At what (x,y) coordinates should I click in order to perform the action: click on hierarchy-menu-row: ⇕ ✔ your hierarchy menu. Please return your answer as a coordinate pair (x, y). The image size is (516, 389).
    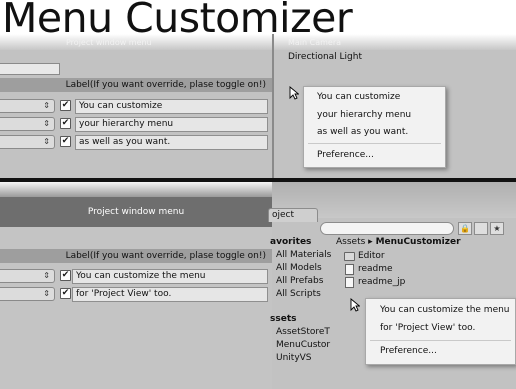
    Looking at the image, I should click on (136, 124).